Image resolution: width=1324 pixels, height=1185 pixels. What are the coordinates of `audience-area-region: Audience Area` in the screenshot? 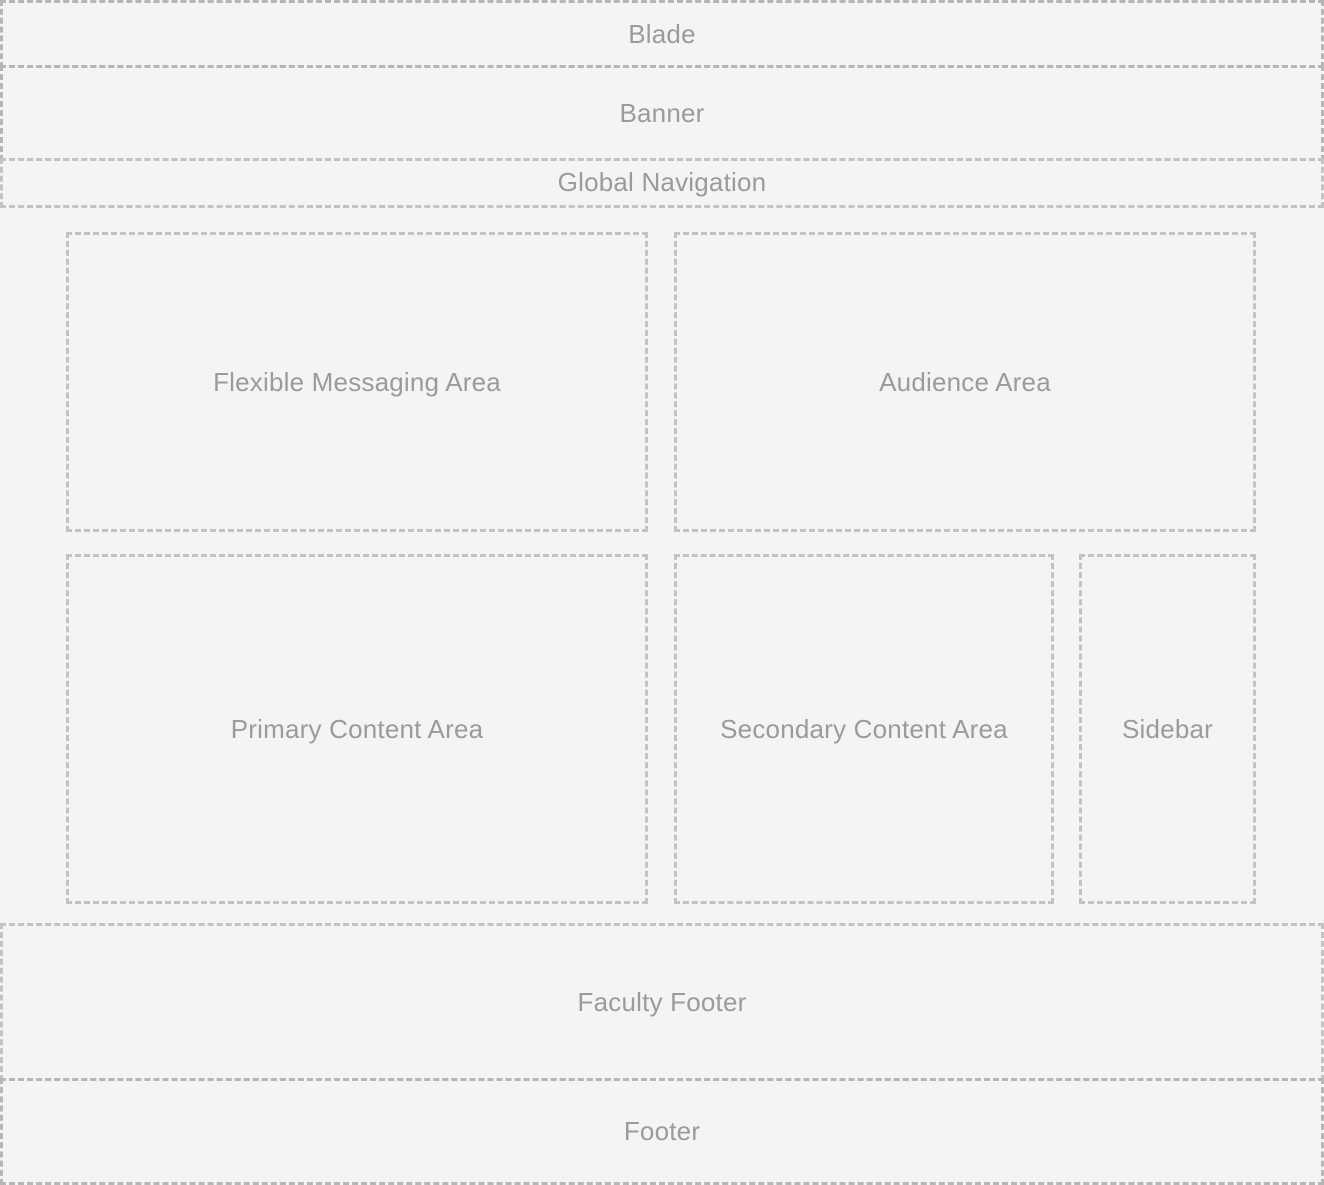 It's located at (965, 382).